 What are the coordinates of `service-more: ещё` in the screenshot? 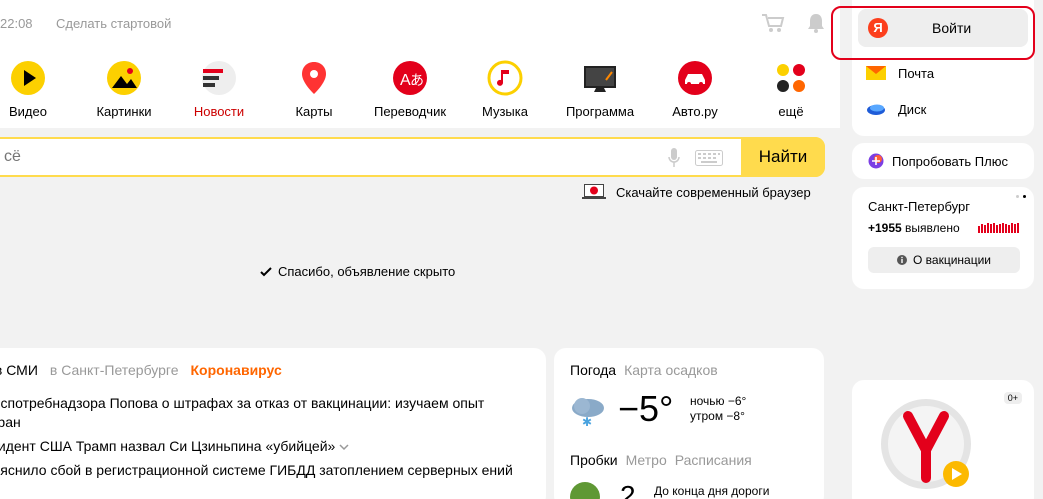 It's located at (791, 89).